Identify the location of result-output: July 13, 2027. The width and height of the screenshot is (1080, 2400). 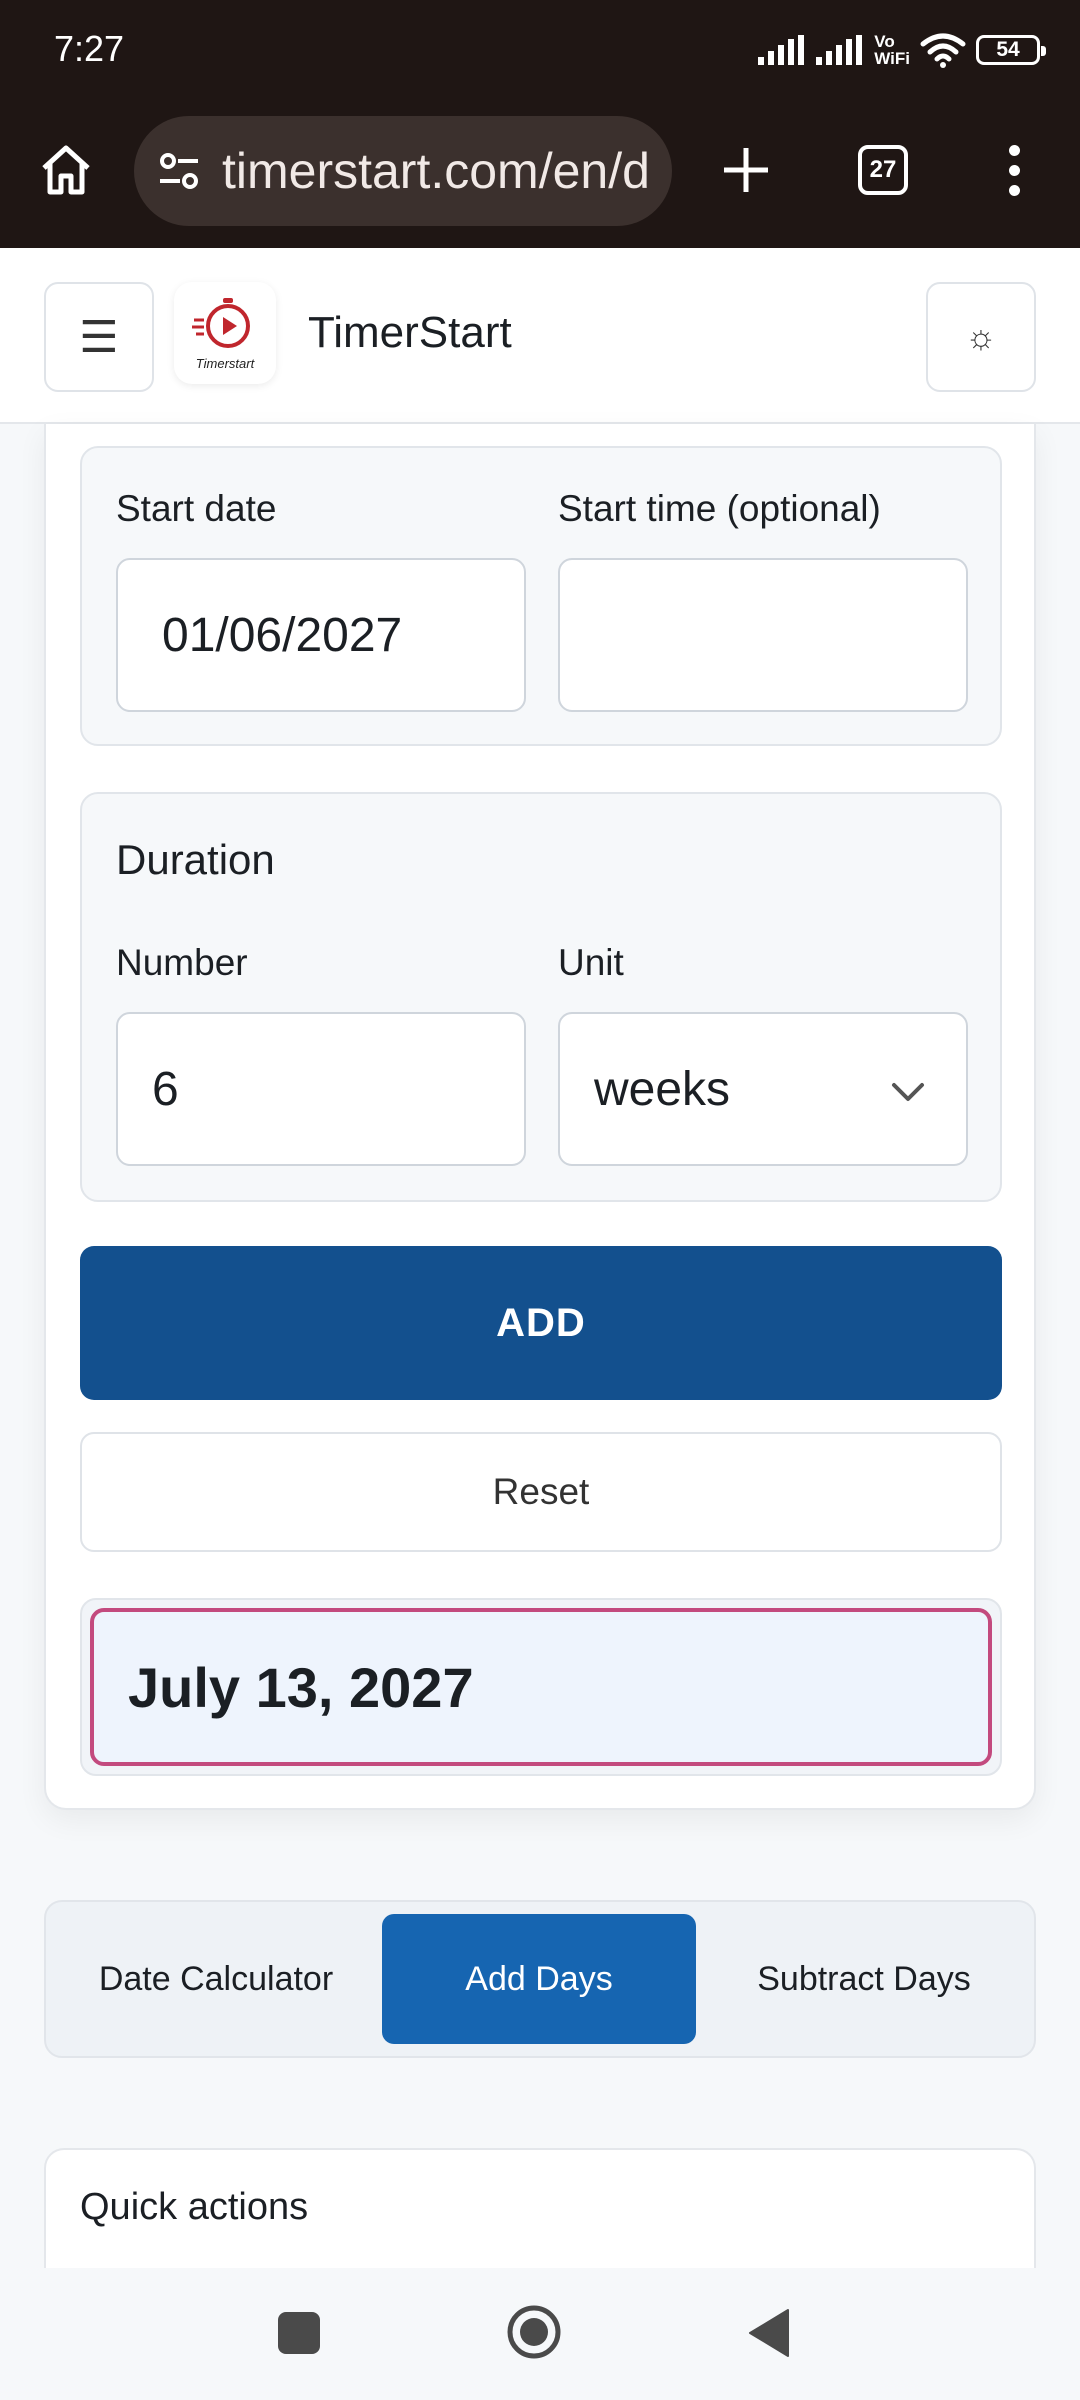
(541, 1687).